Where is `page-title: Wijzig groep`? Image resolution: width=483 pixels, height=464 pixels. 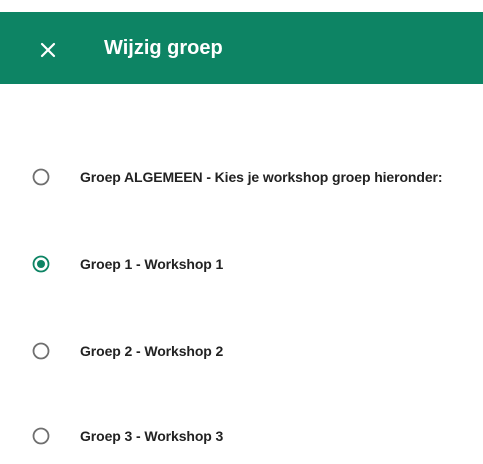 page-title: Wijzig groep is located at coordinates (163, 48).